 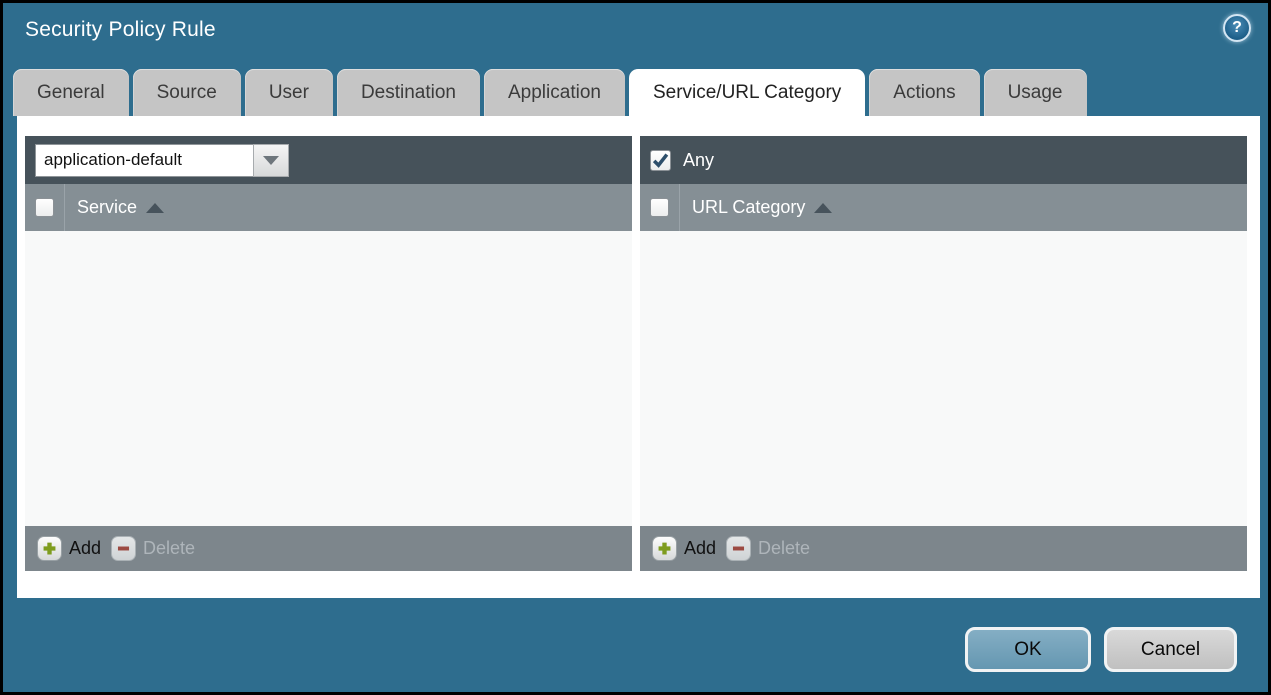 I want to click on url-category-column-header: URL Category, so click(x=762, y=207).